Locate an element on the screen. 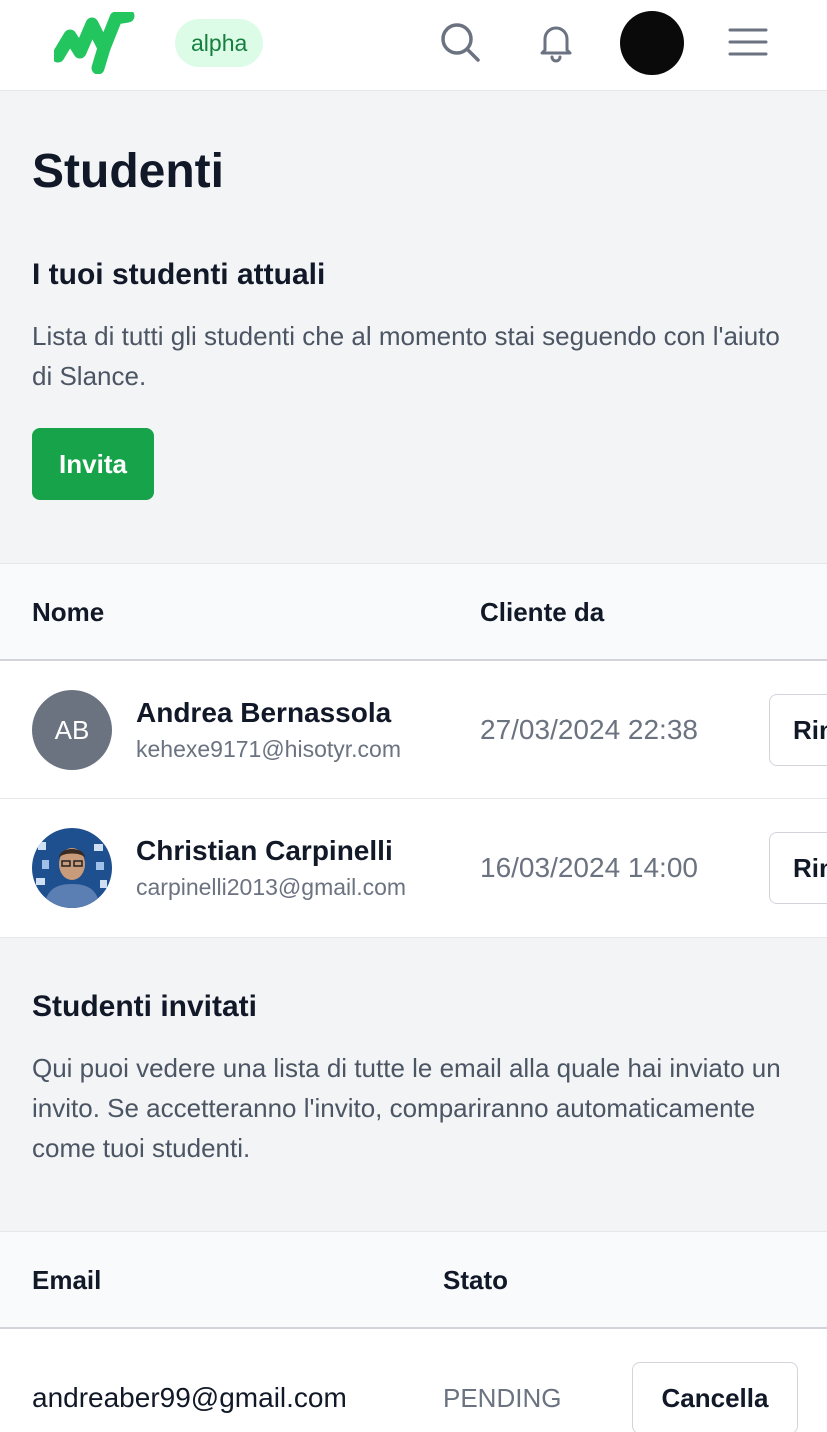  client-since-date: 16/03/2024 14:00 is located at coordinates (589, 867).